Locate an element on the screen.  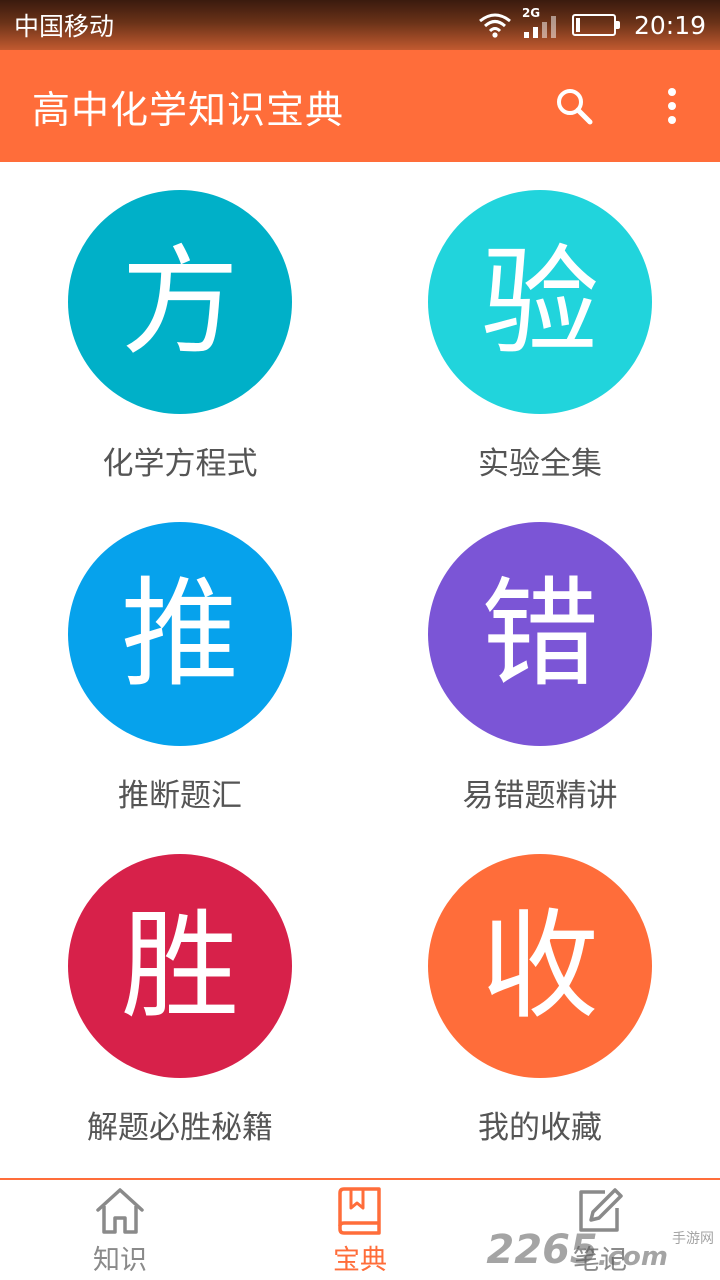
tile-equations: 方 化学方程式 is located at coordinates (180, 327).